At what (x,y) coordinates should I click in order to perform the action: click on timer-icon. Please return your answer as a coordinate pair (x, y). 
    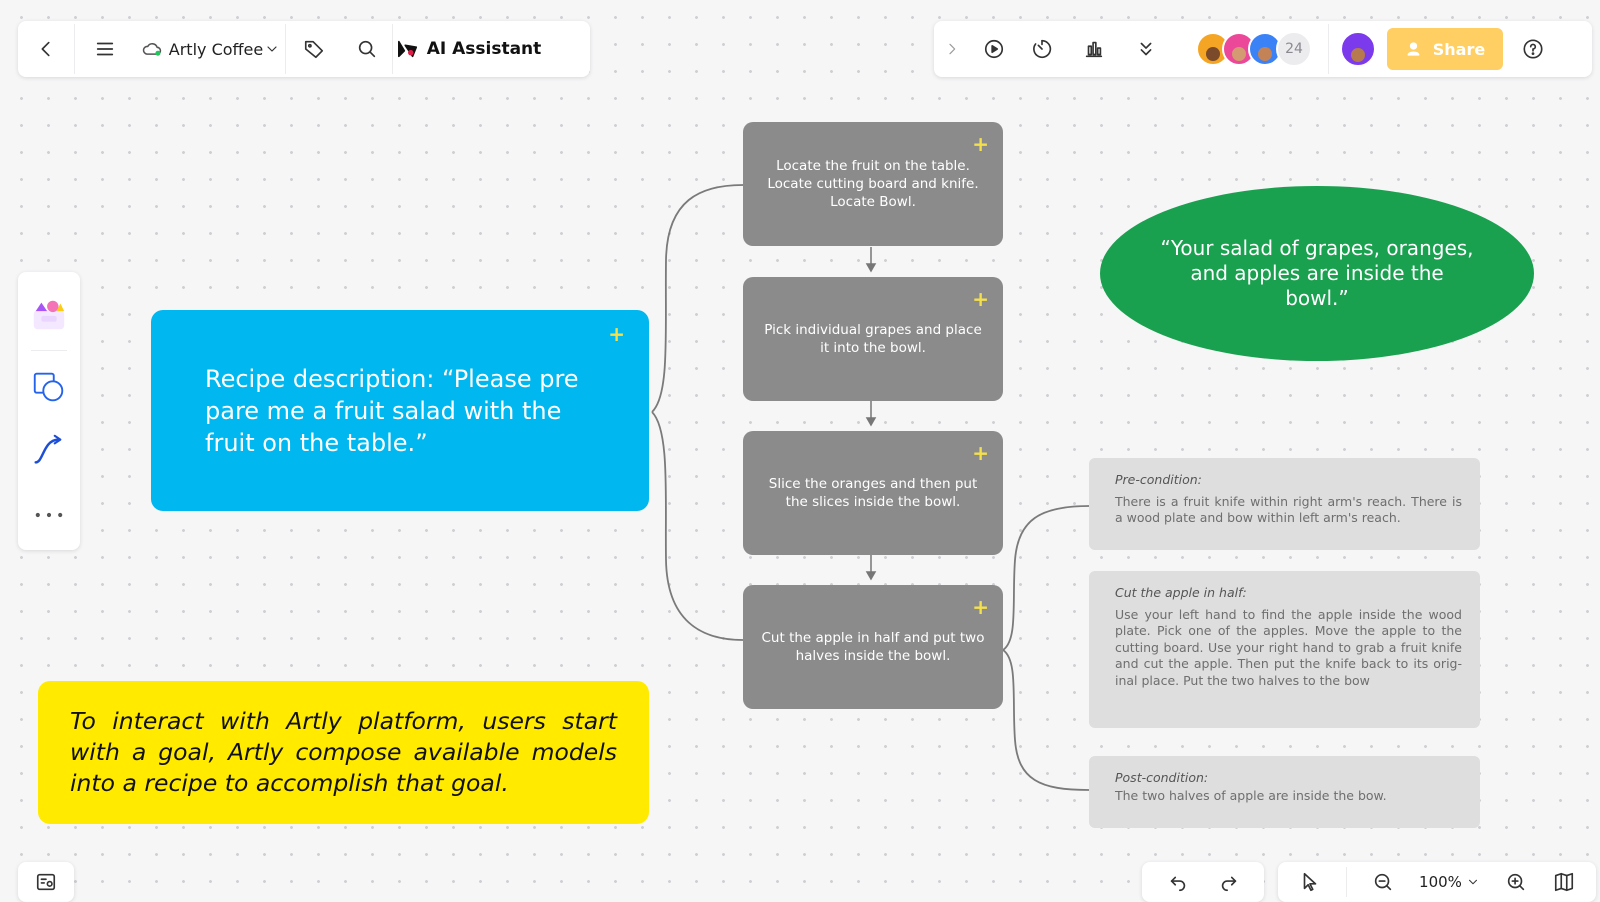
    Looking at the image, I should click on (1042, 49).